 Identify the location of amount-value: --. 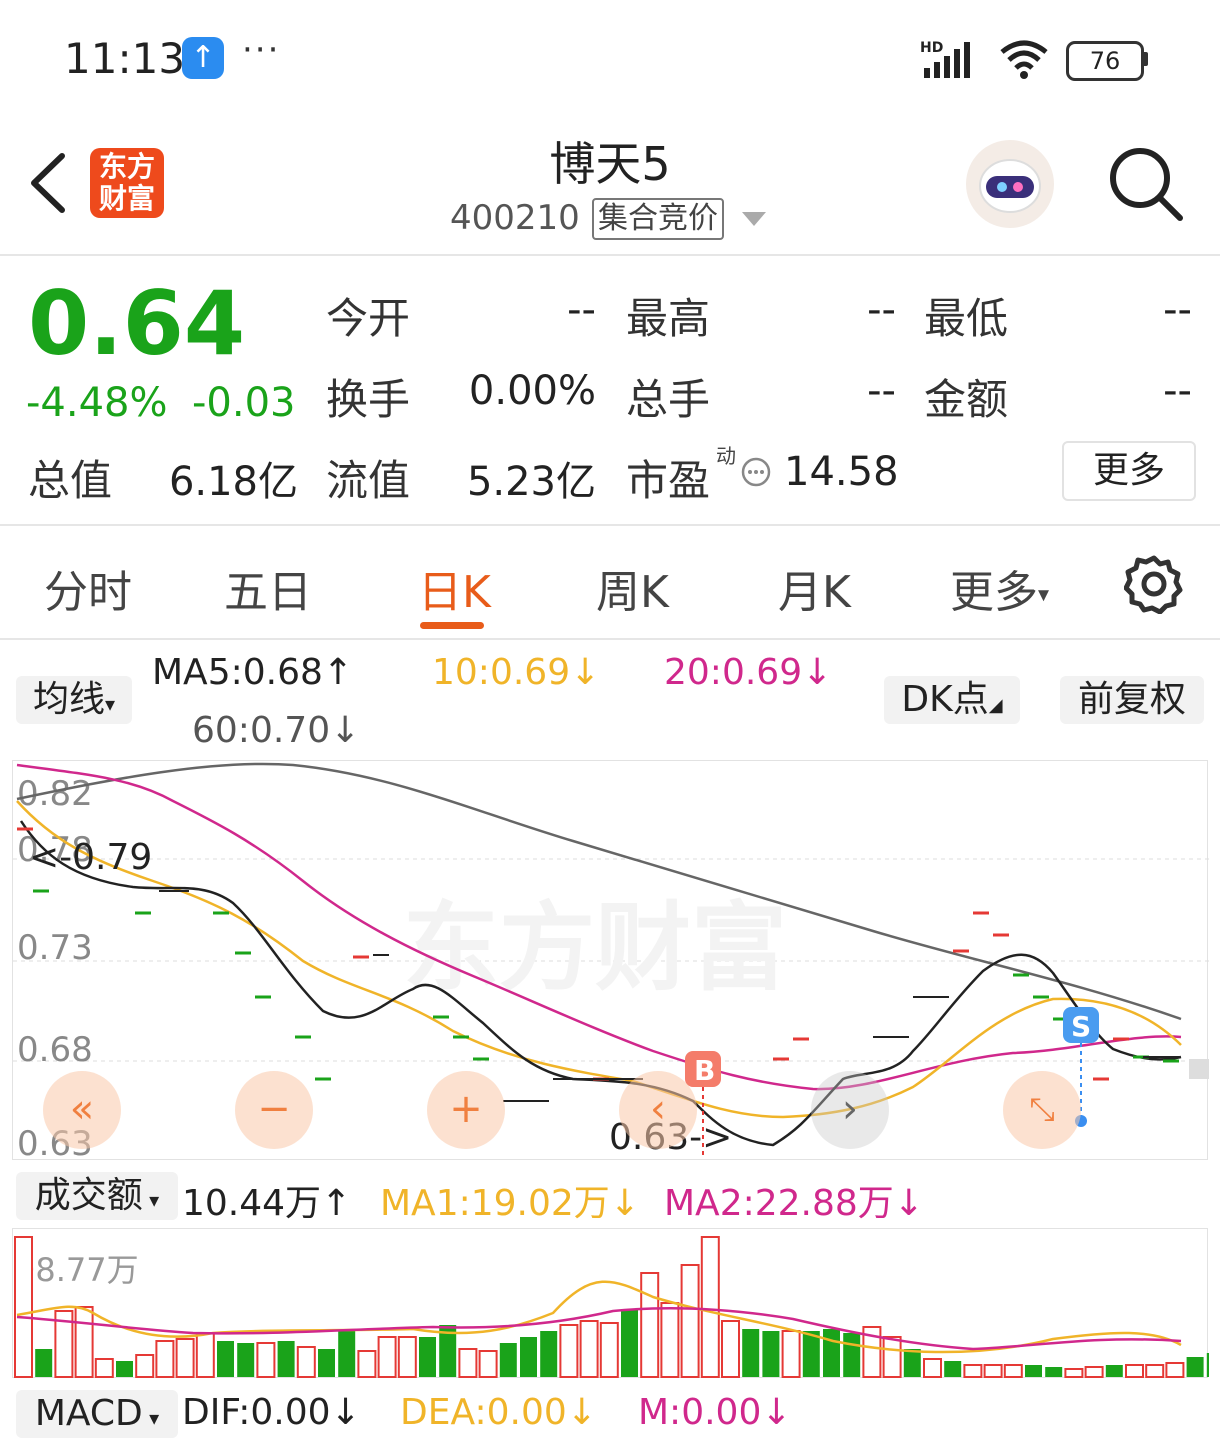
(1177, 391).